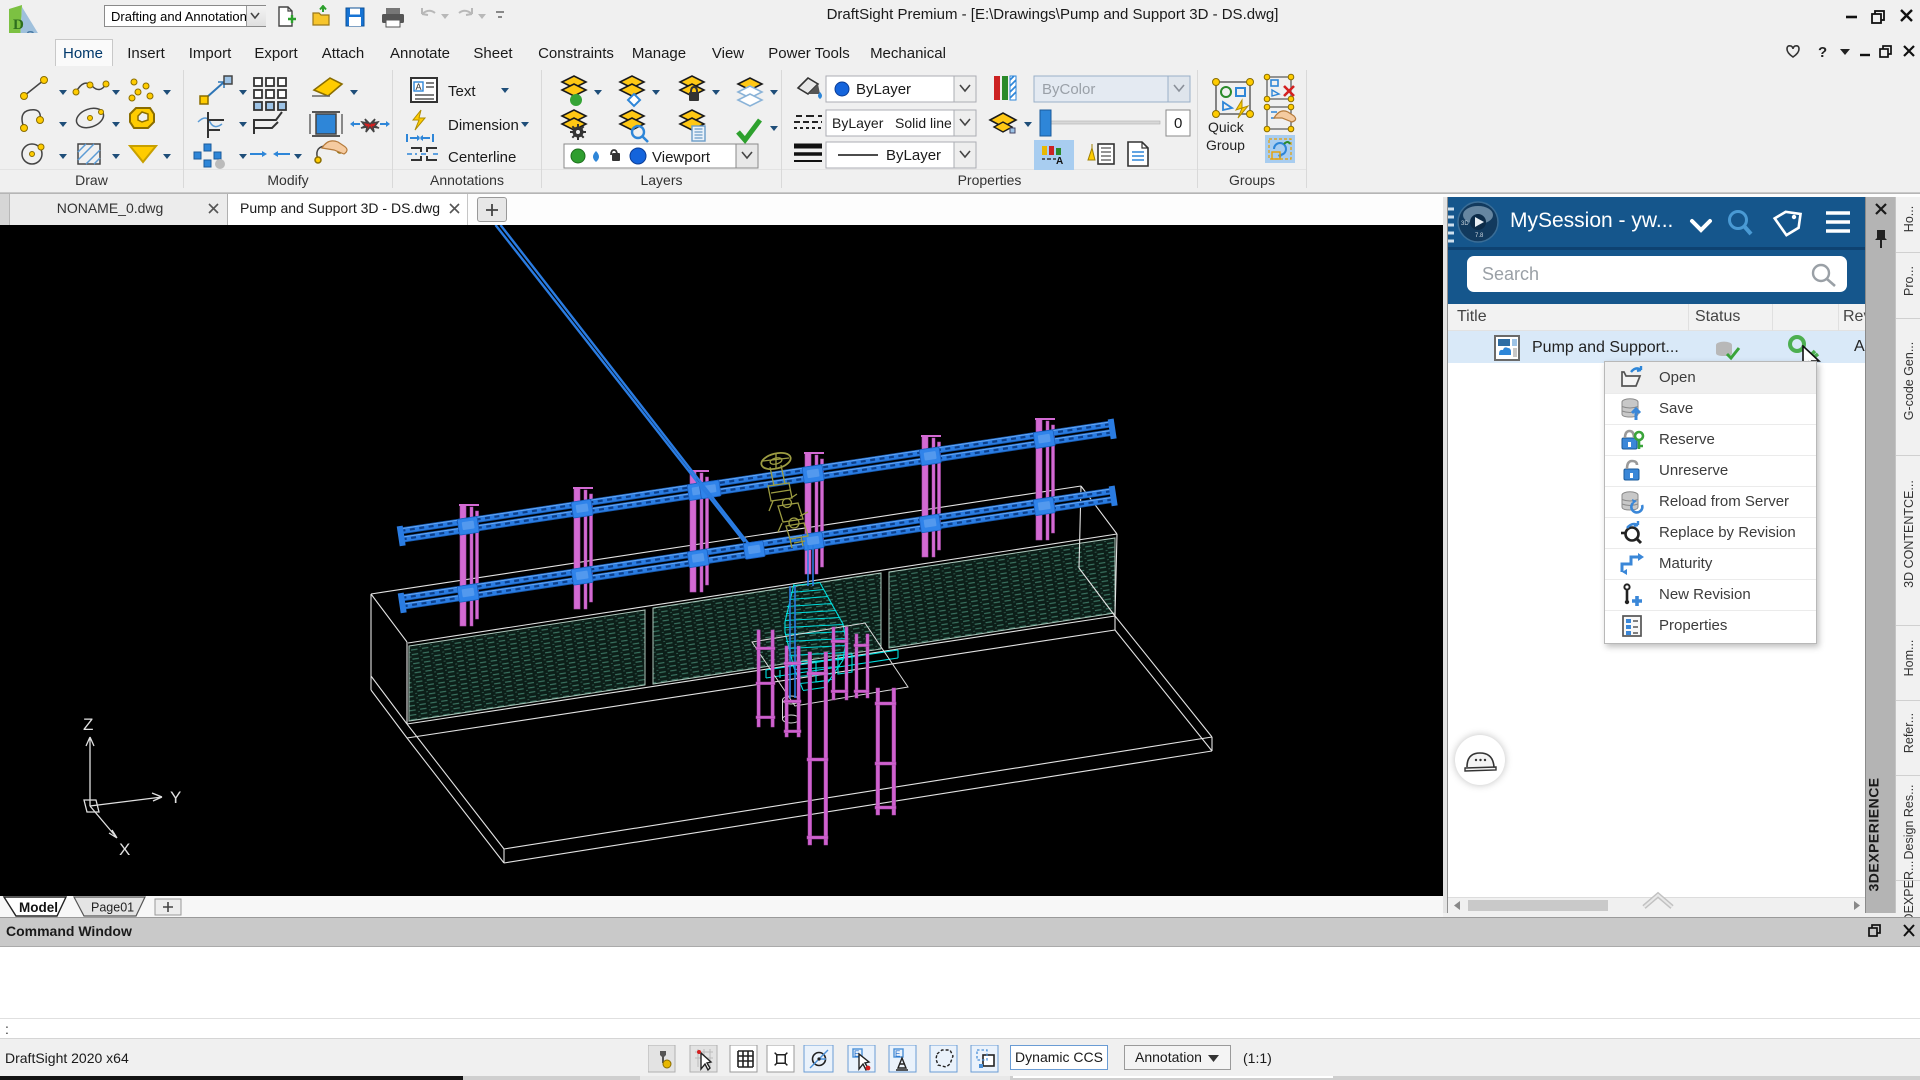  I want to click on svg-text: E, so click(897, 1054).